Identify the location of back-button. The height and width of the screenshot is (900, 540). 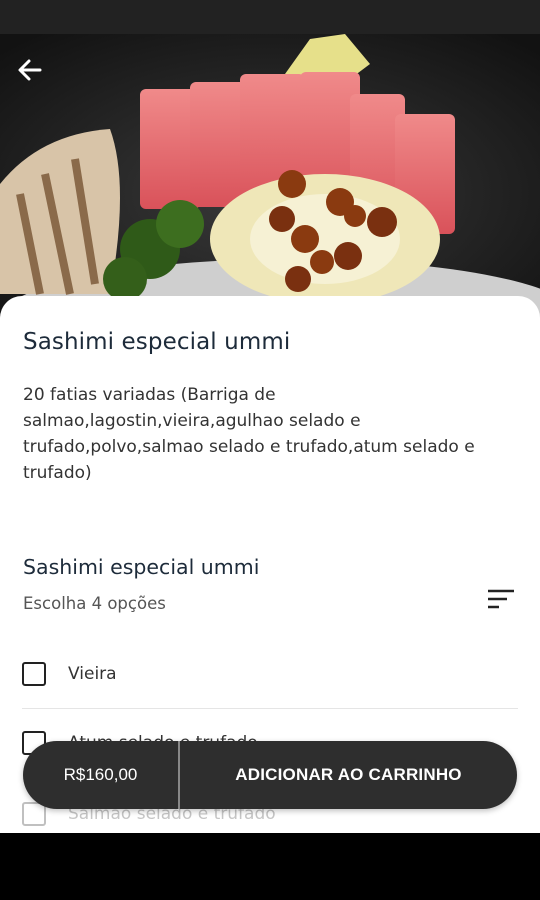
(40, 76).